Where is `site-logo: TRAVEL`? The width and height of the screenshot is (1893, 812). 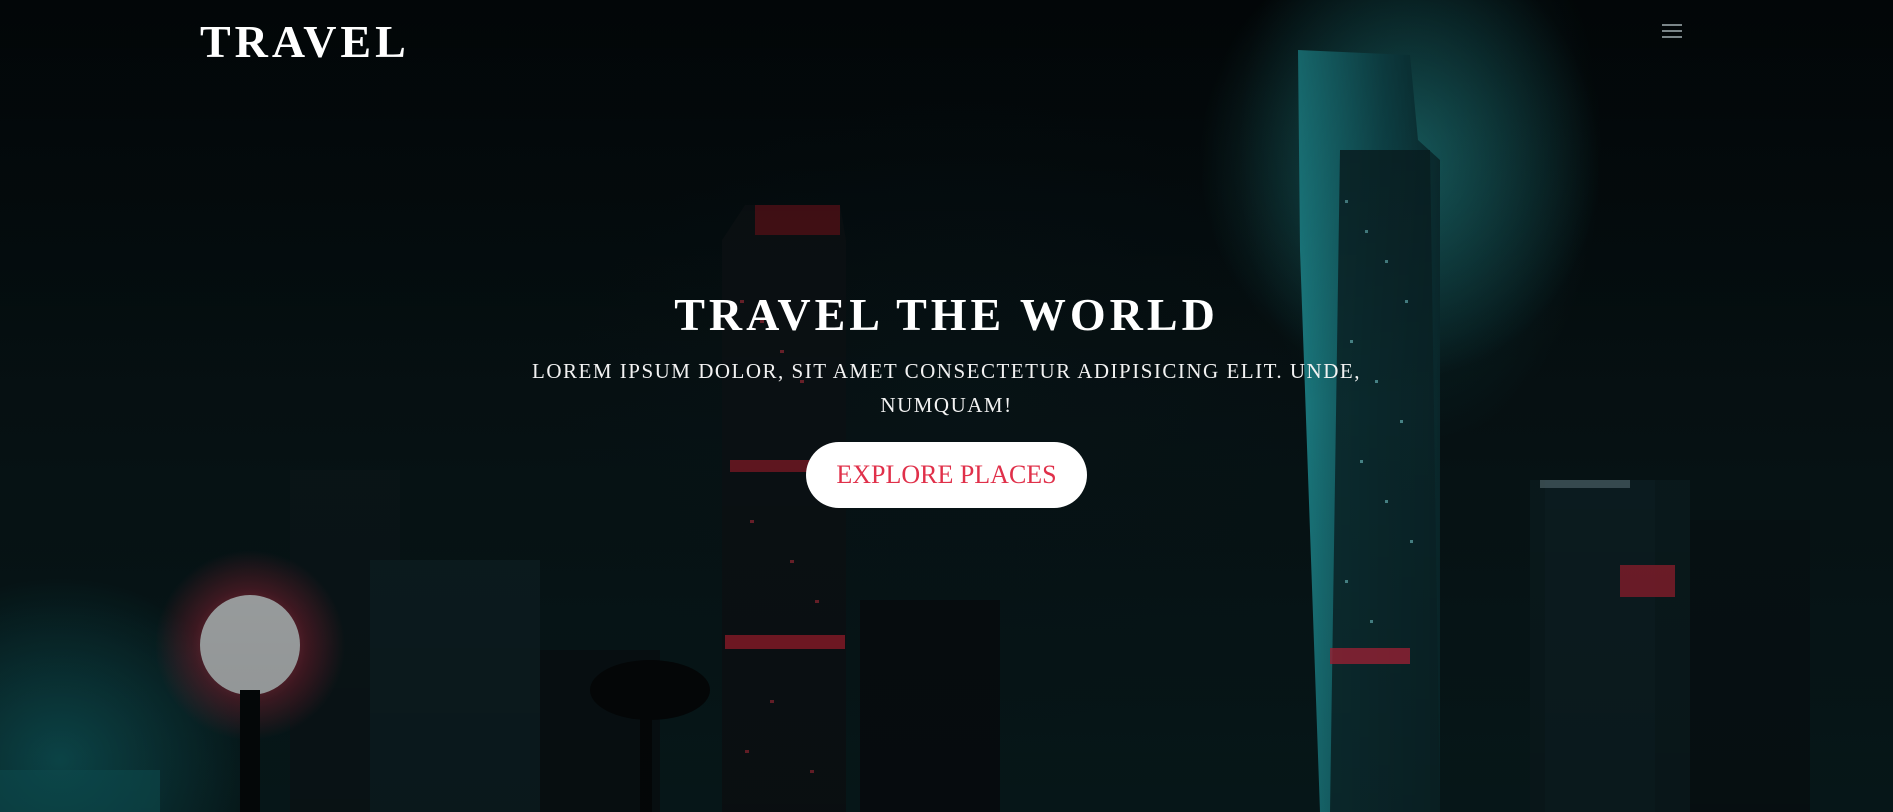 site-logo: TRAVEL is located at coordinates (305, 41).